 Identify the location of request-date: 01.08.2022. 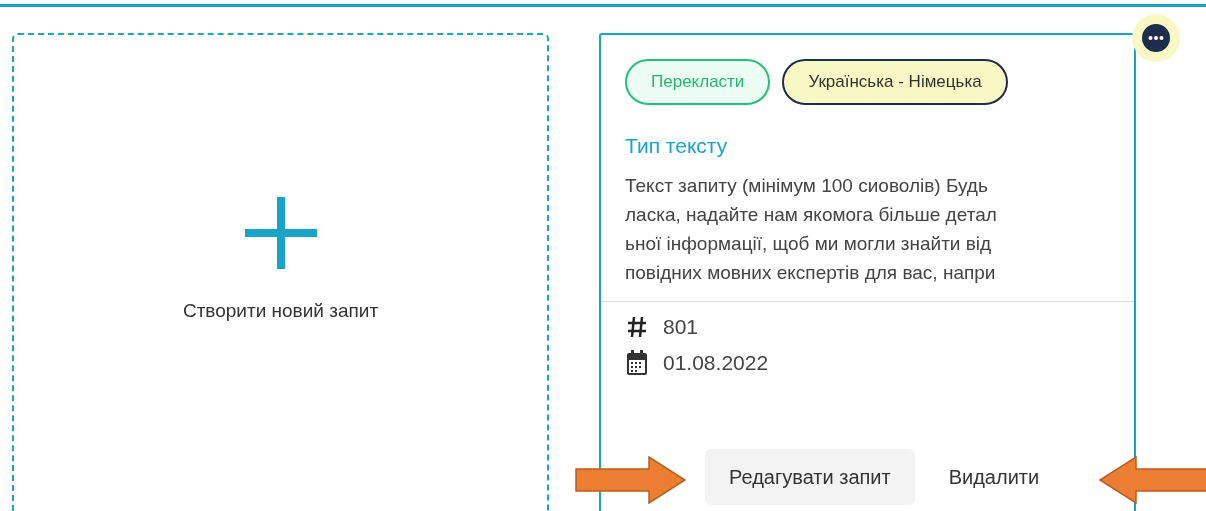
(716, 363).